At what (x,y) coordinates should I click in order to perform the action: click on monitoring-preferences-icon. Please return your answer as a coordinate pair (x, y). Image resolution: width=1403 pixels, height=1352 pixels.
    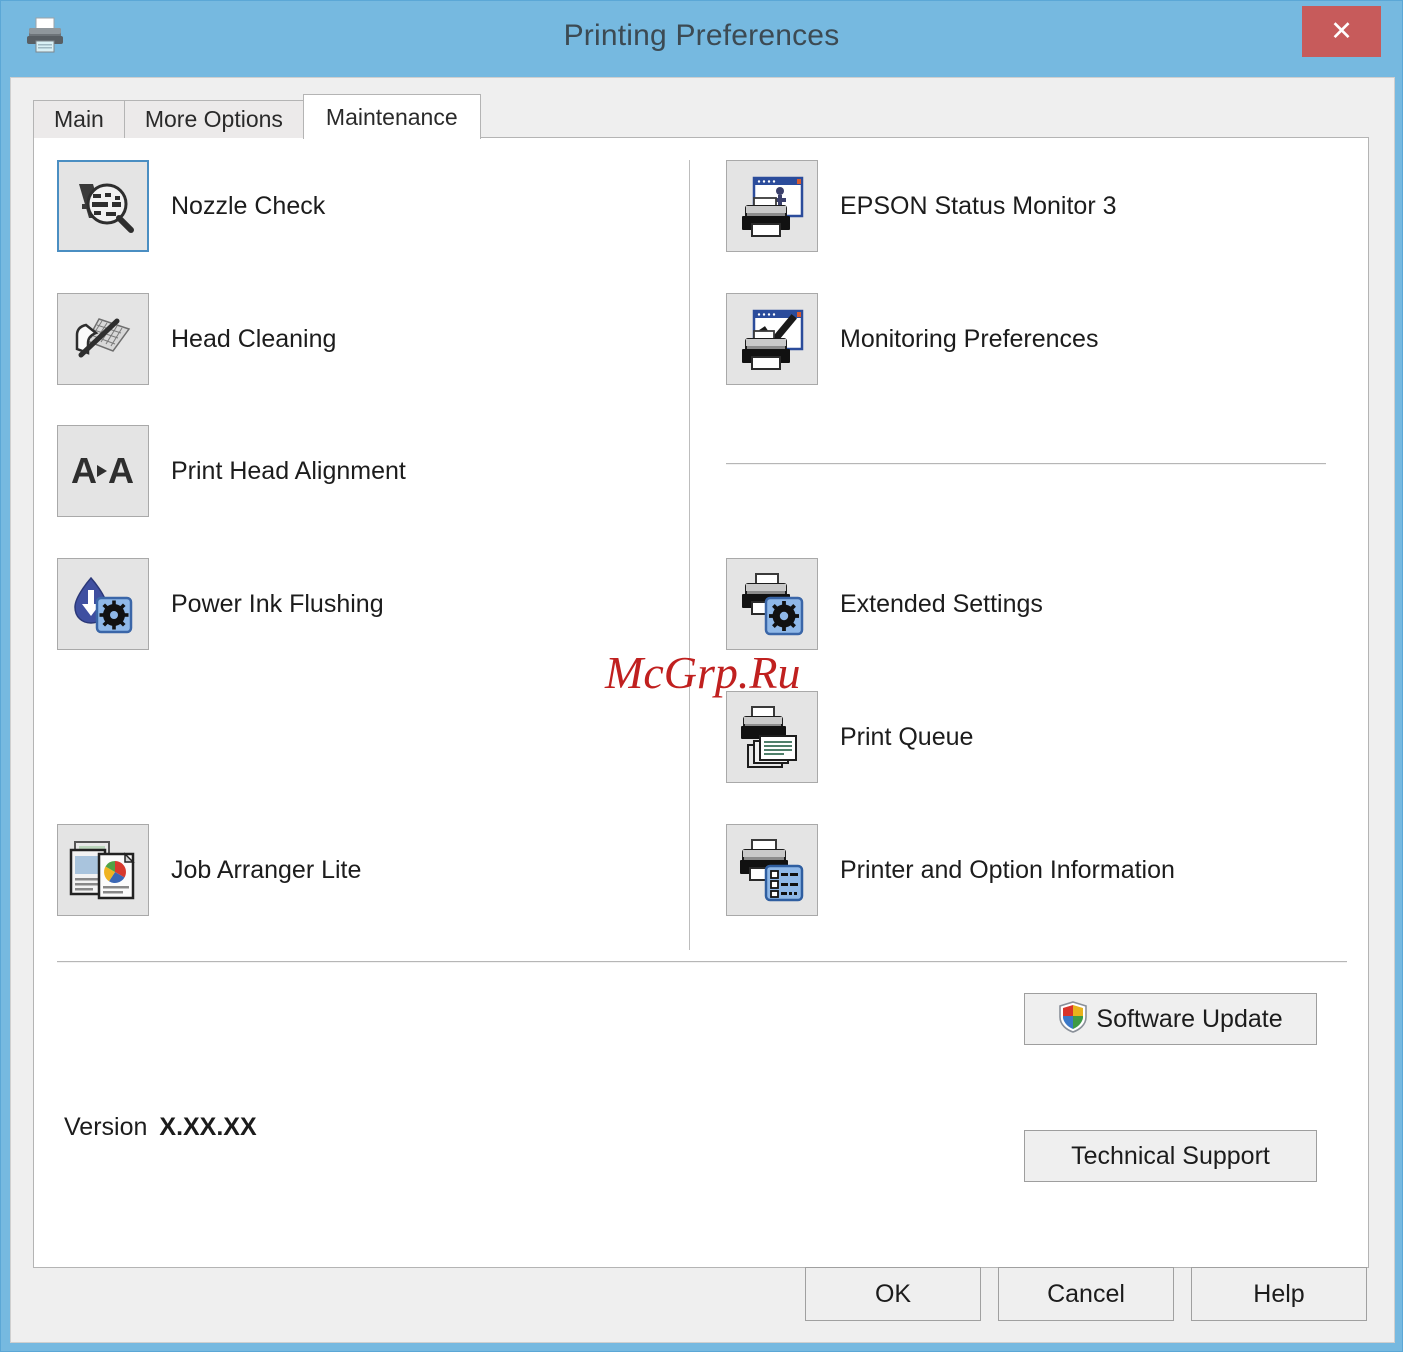
    Looking at the image, I should click on (772, 339).